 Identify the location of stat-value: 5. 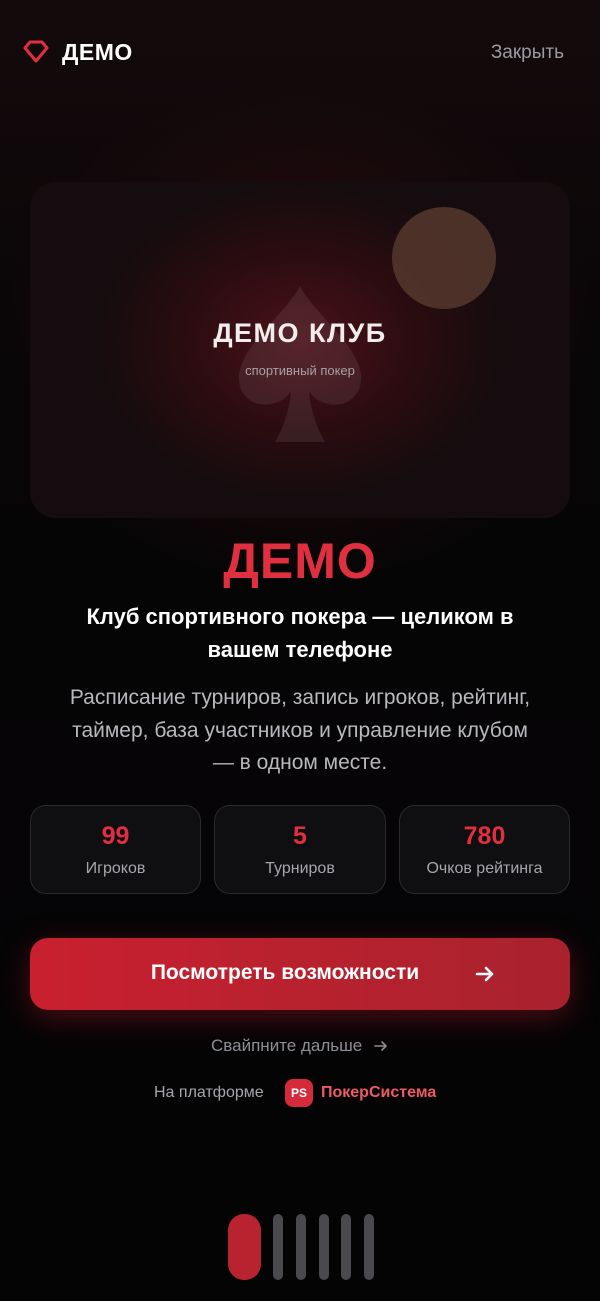
(300, 836).